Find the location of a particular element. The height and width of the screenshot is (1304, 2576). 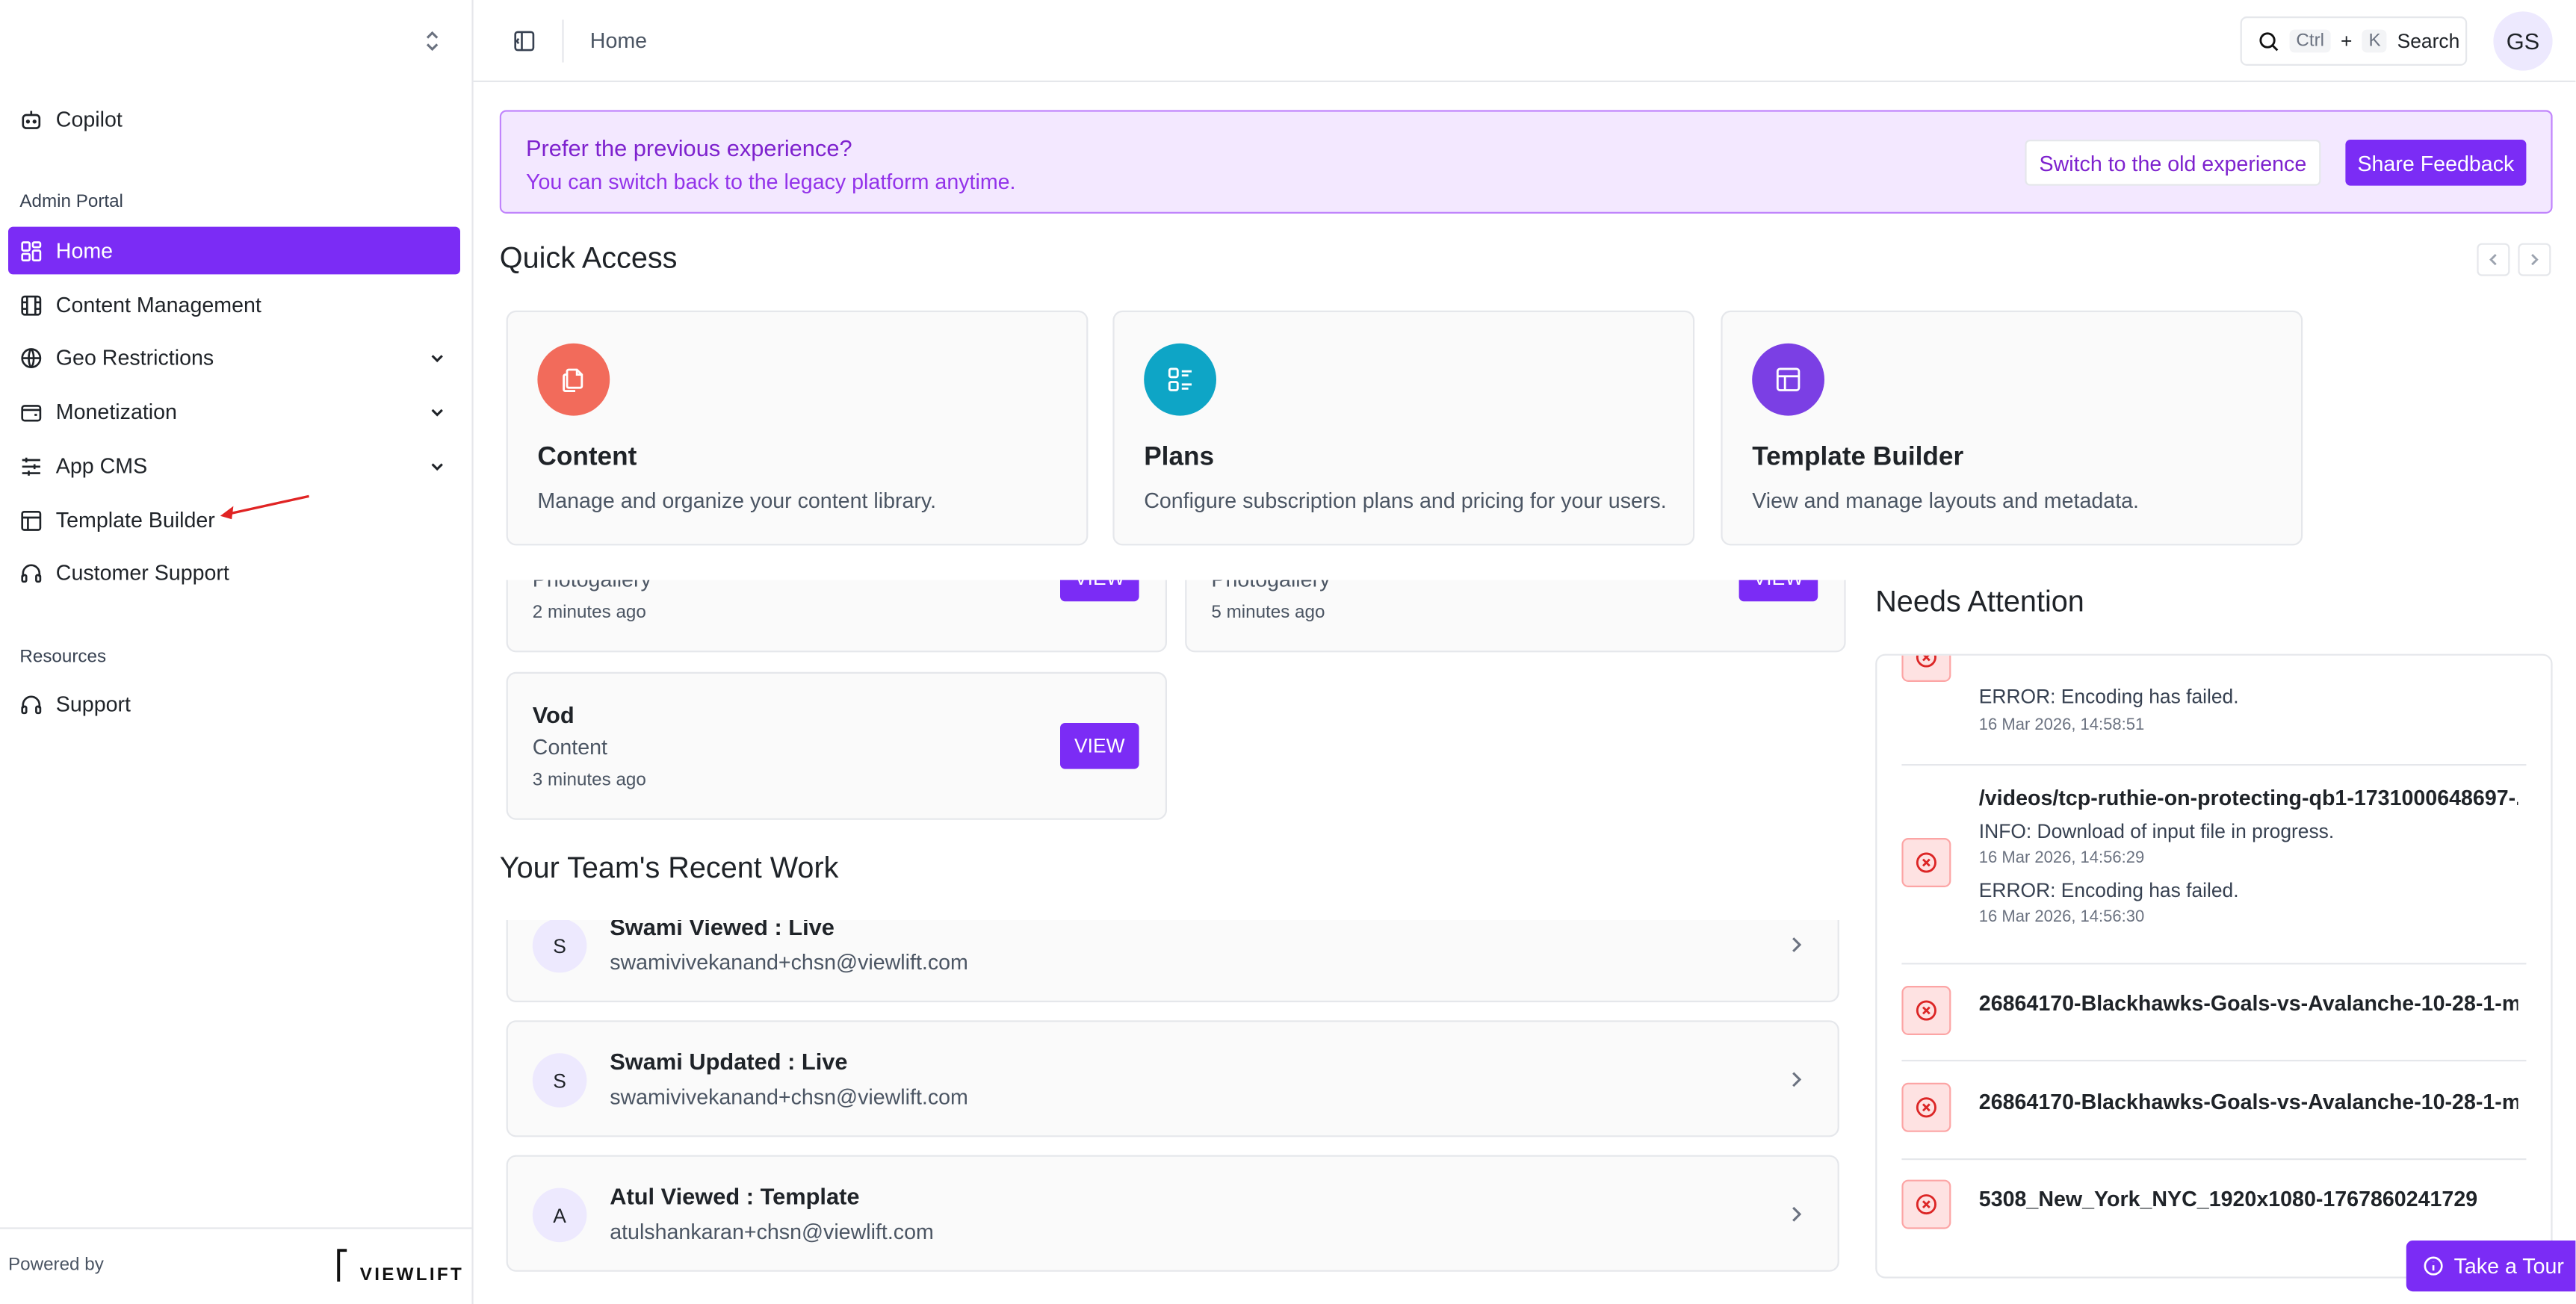

content-type: Photogallery is located at coordinates (1270, 586).